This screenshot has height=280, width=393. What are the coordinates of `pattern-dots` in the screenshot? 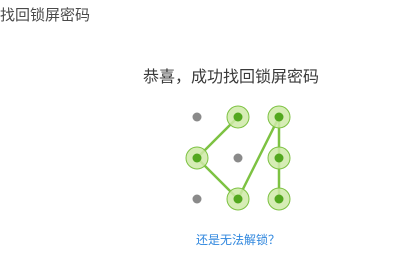 It's located at (238, 158).